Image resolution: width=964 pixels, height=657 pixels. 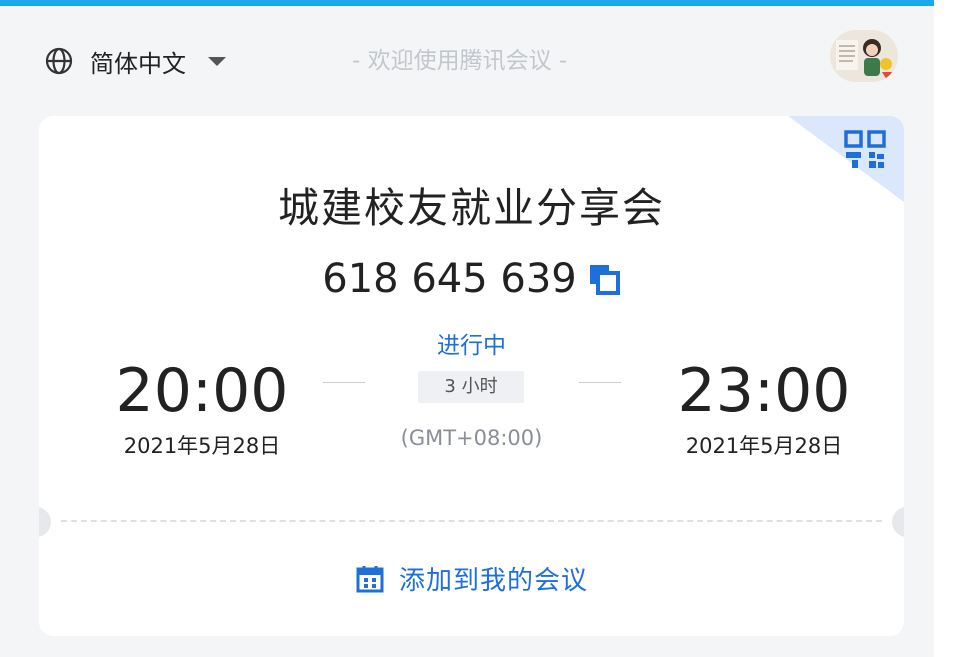 I want to click on language-label: 简体中文, so click(x=138, y=63).